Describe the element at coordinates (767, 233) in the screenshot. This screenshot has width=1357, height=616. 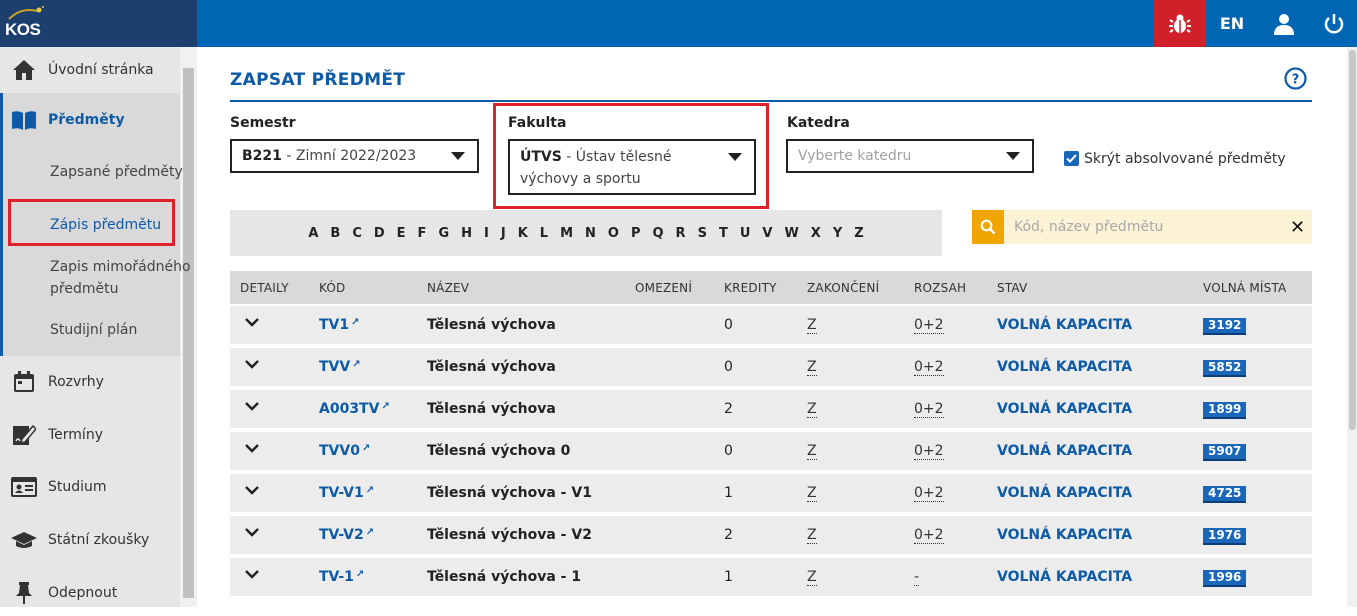
I see `alphabet-letter: V` at that location.